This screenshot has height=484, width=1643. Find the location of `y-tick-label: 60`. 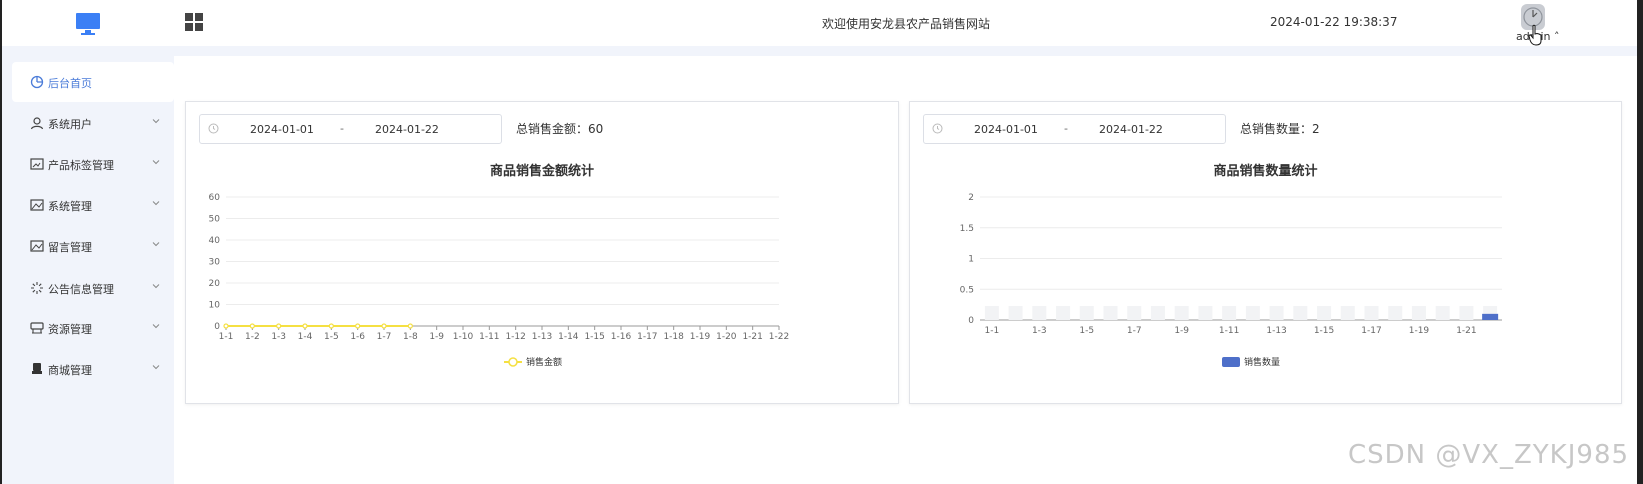

y-tick-label: 60 is located at coordinates (215, 198).